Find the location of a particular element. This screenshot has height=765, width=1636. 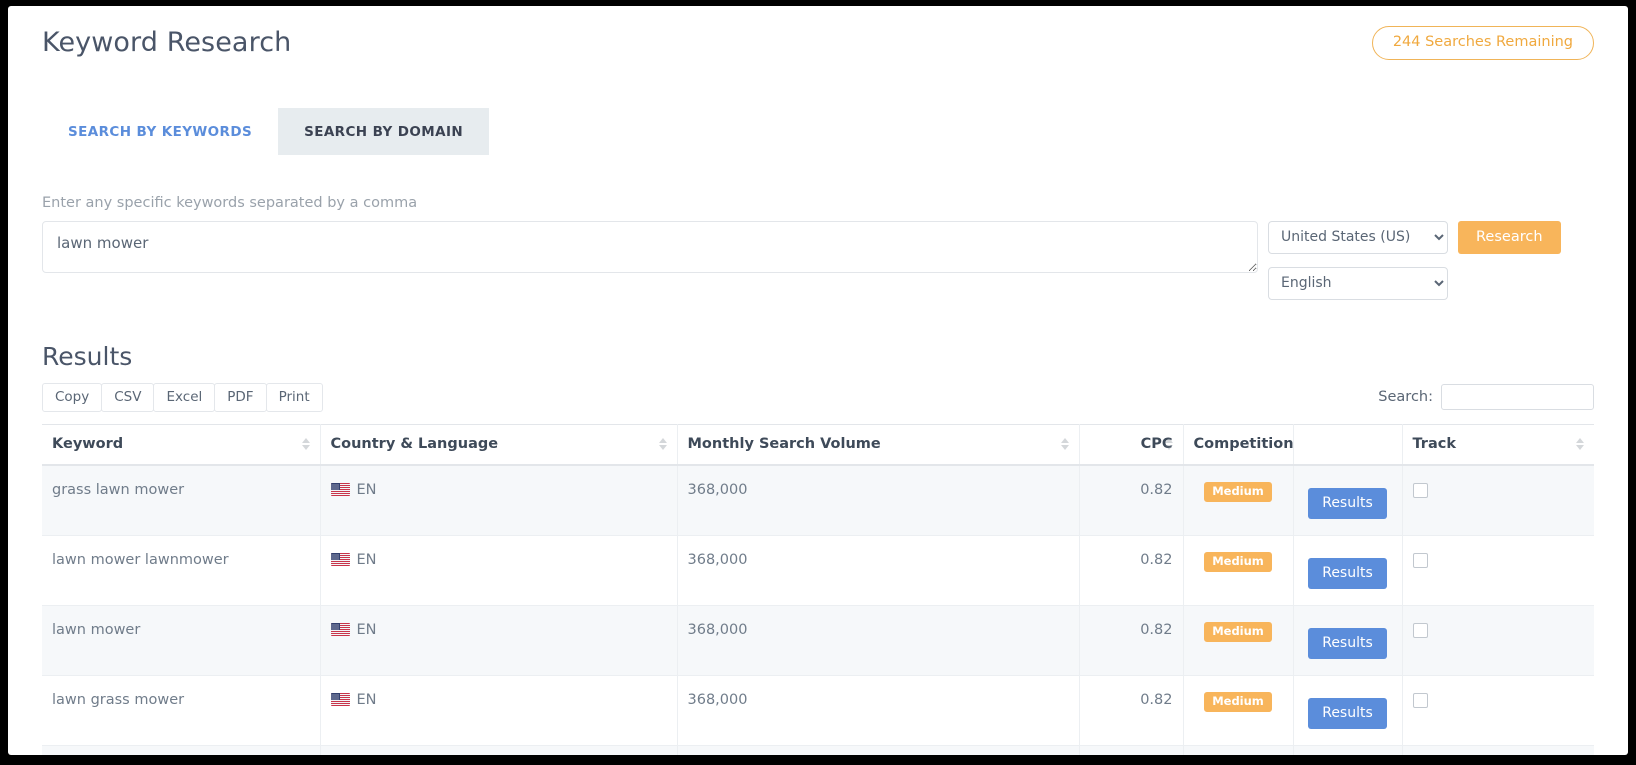

col-header-monthly-search-volume: Monthly Search Volume is located at coordinates (878, 444).